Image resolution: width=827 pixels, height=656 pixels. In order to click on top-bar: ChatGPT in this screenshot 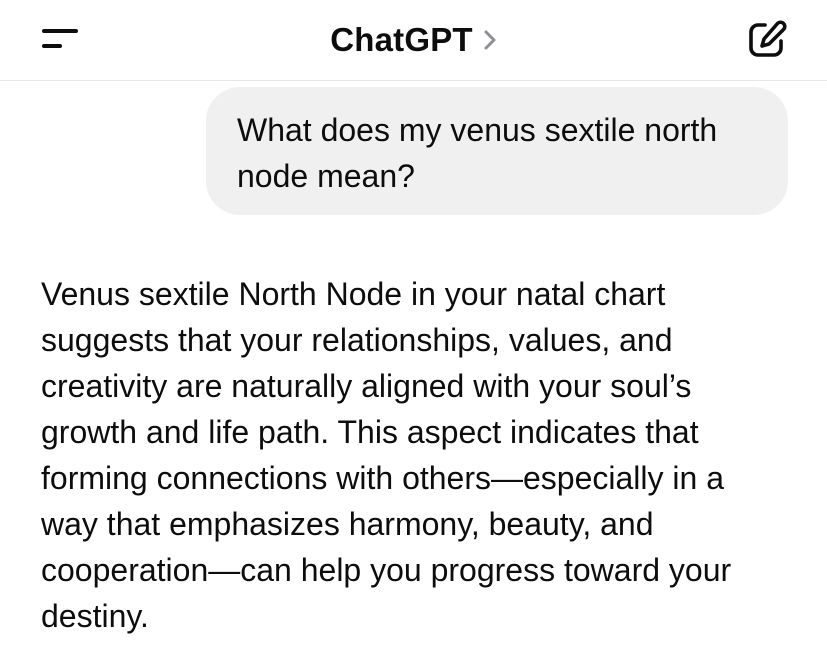, I will do `click(413, 40)`.